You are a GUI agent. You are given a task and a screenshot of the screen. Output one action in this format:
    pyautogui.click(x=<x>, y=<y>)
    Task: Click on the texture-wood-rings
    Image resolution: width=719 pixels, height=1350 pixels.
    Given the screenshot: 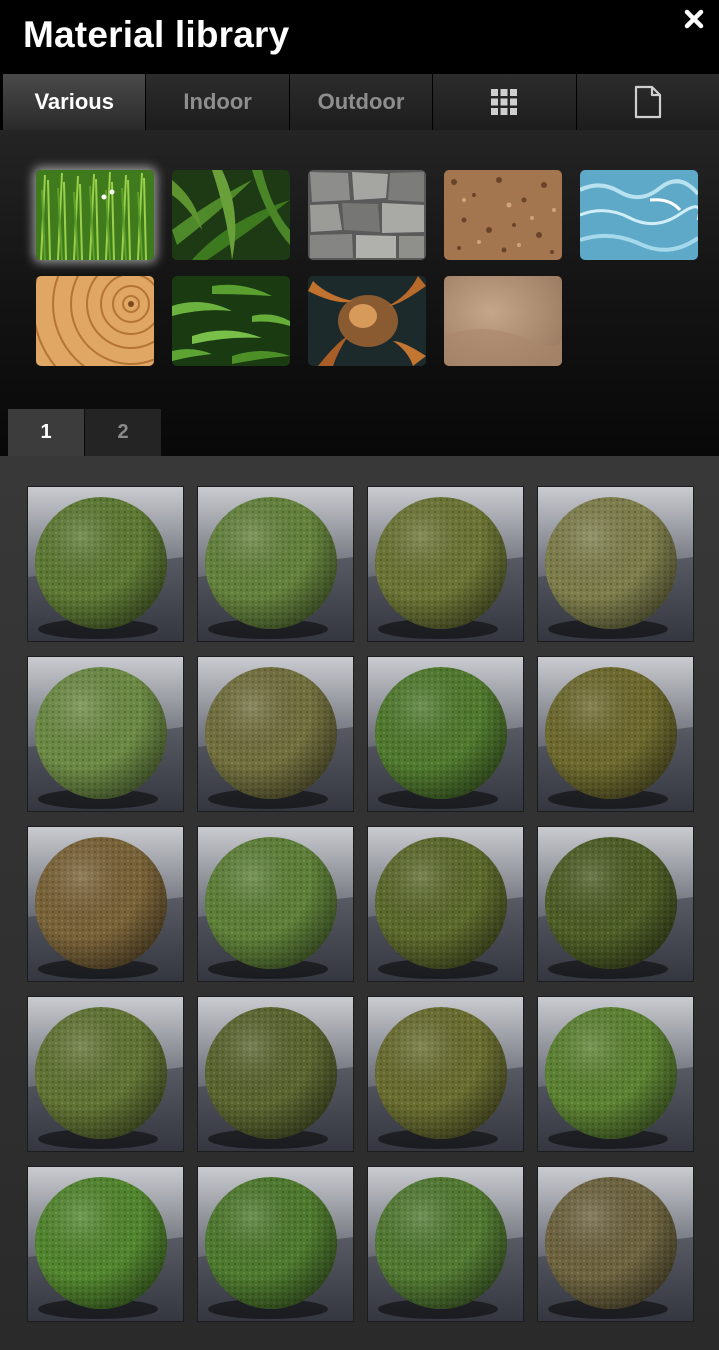 What is the action you would take?
    pyautogui.click(x=95, y=321)
    